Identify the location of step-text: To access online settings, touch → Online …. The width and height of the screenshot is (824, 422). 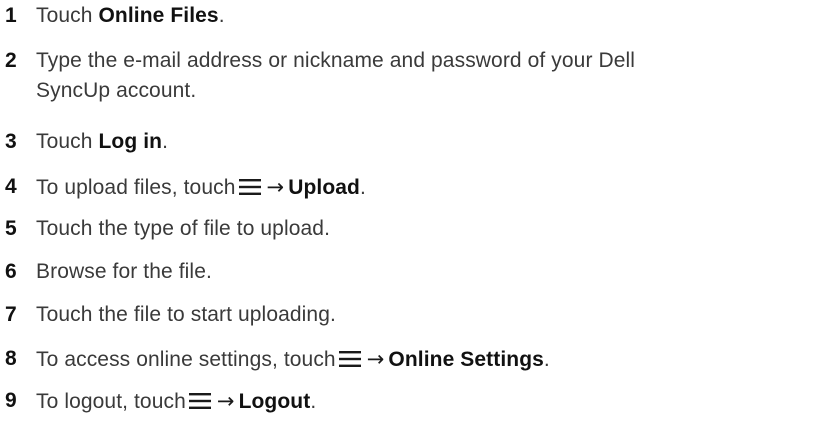
(428, 359).